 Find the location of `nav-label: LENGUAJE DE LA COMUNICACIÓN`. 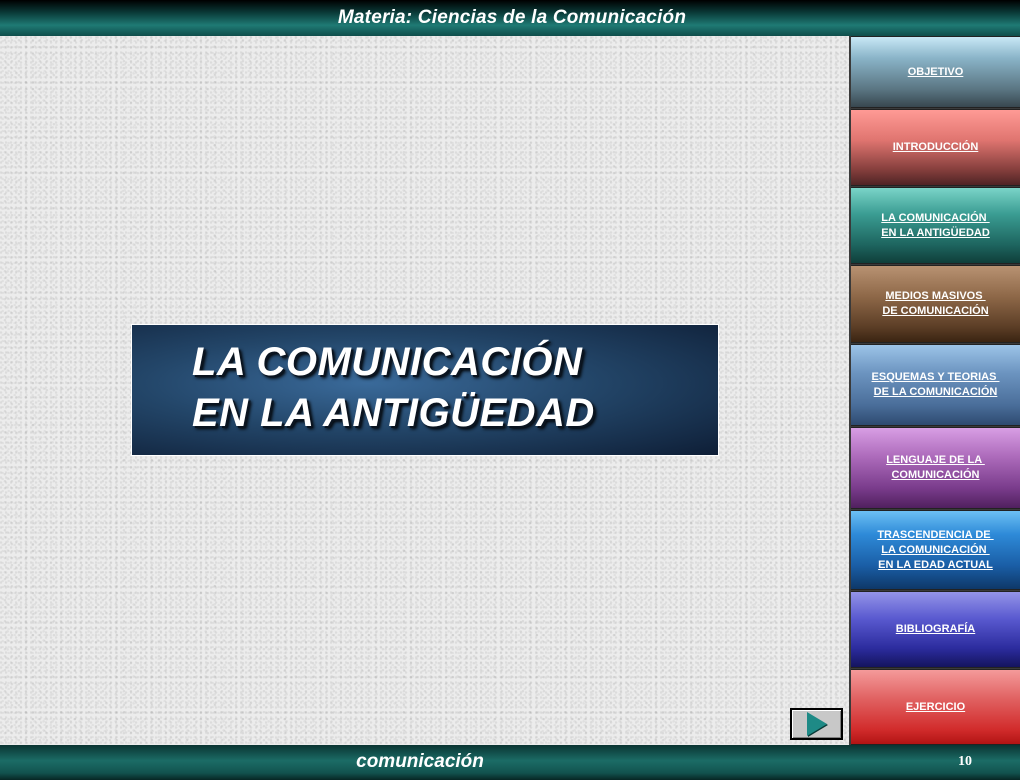

nav-label: LENGUAJE DE LA COMUNICACIÓN is located at coordinates (935, 468).